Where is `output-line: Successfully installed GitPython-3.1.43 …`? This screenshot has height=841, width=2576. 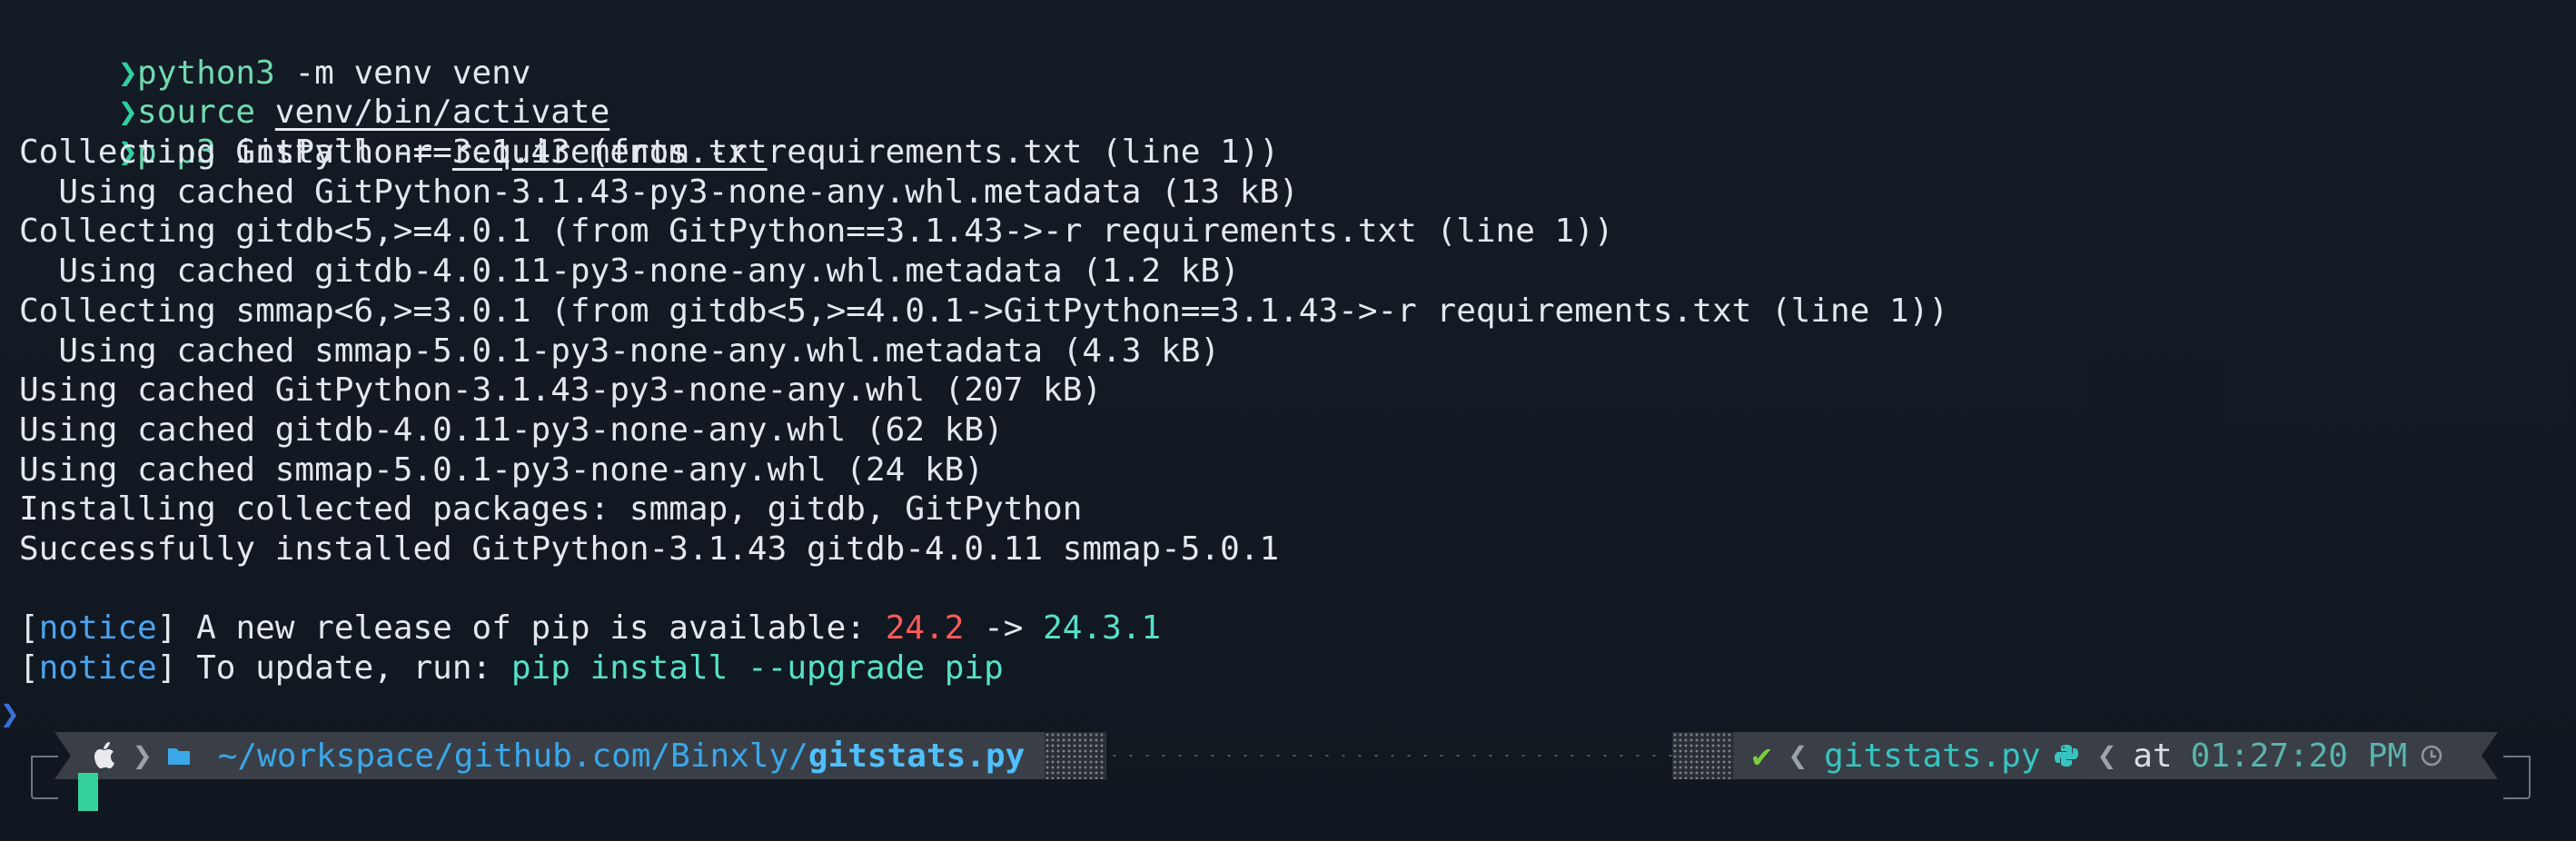 output-line: Successfully installed GitPython-3.1.43 … is located at coordinates (649, 548).